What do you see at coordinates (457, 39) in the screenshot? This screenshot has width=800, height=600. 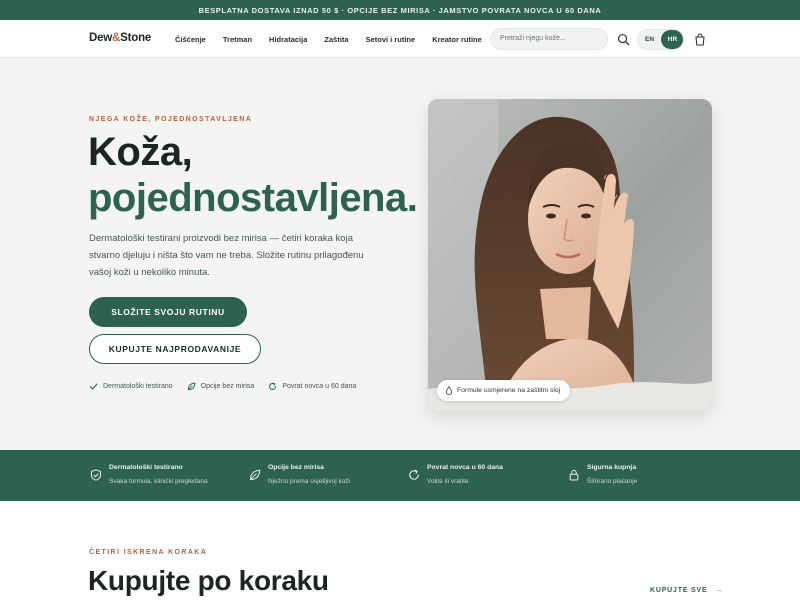 I see `nav-item-kreator: Kreator rutine` at bounding box center [457, 39].